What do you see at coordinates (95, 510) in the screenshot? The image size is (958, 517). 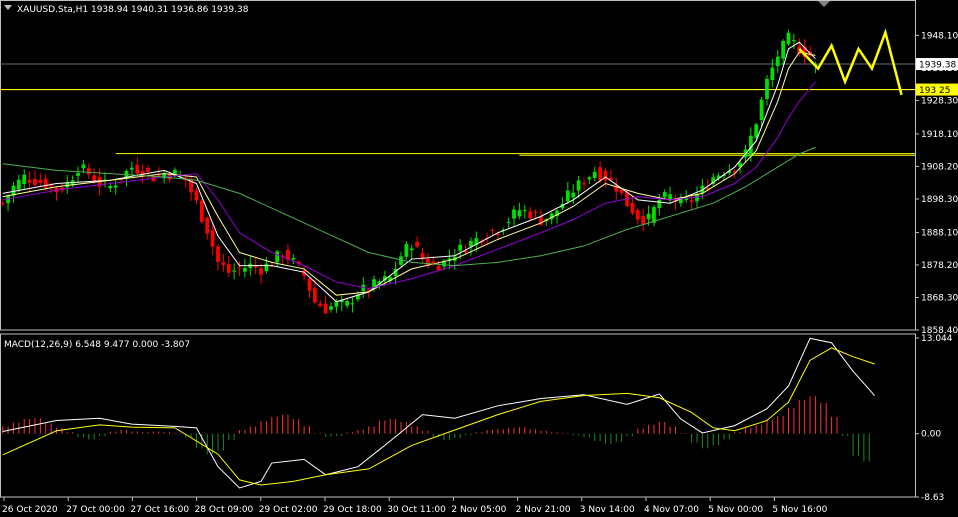 I see `time-tick-label: 27 Oct 00:00` at bounding box center [95, 510].